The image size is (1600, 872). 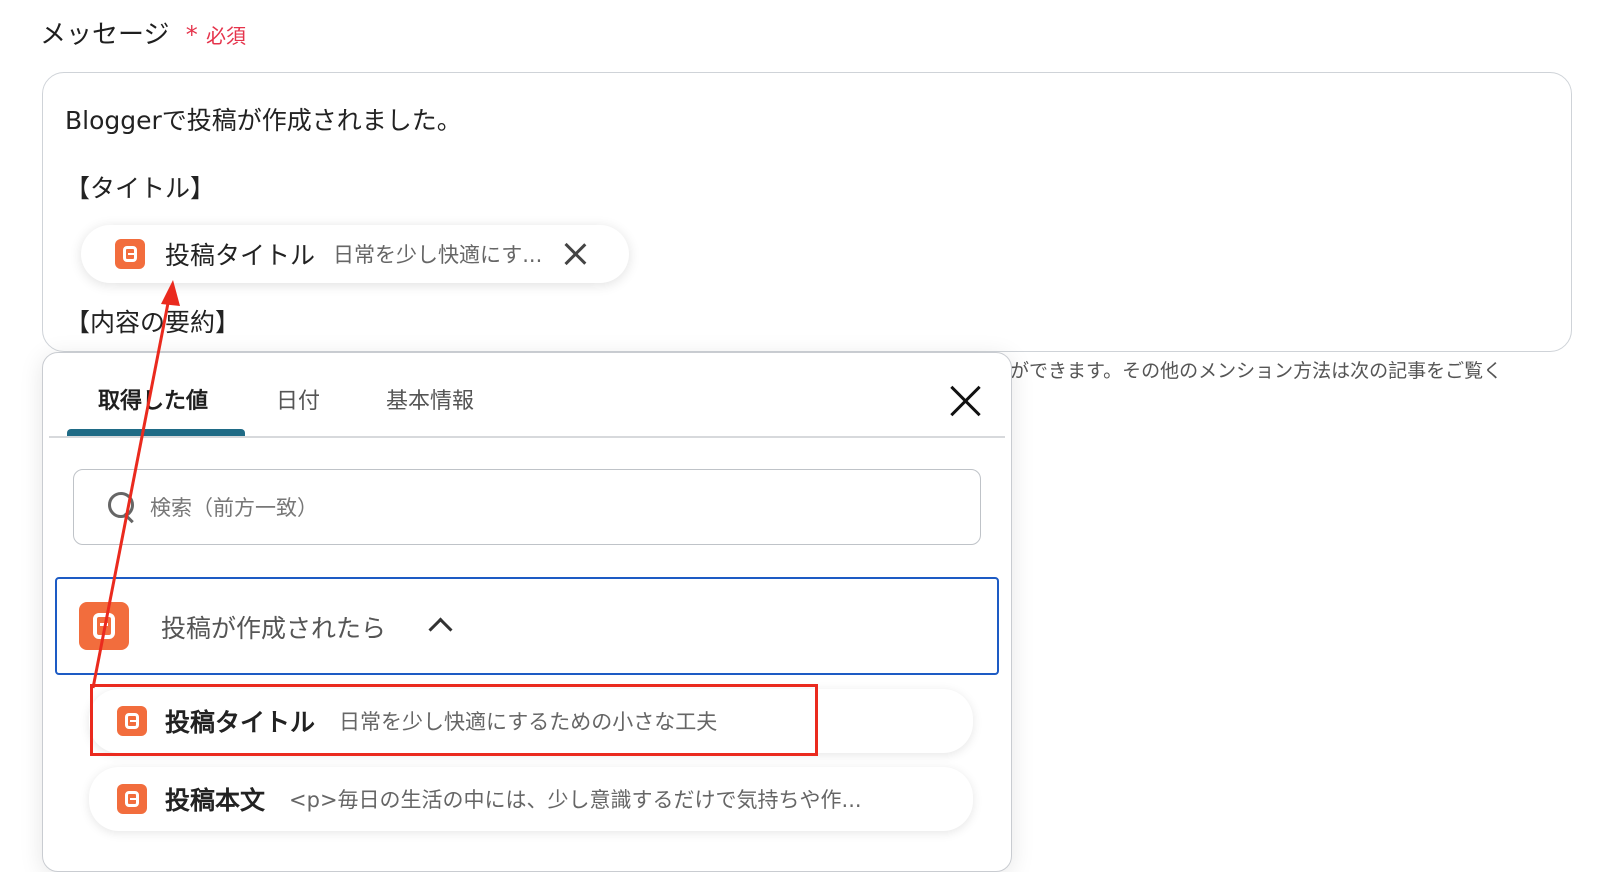 I want to click on group-label: 投稿が作成されたら, so click(x=274, y=628).